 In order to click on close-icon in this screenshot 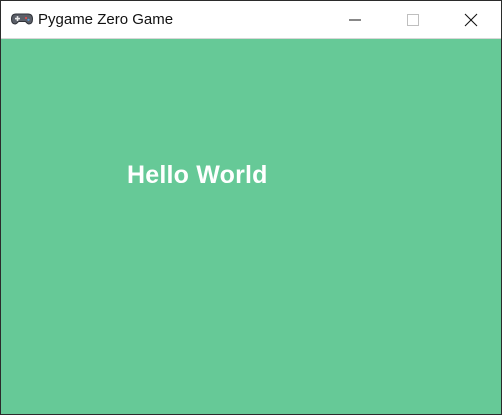, I will do `click(471, 20)`.